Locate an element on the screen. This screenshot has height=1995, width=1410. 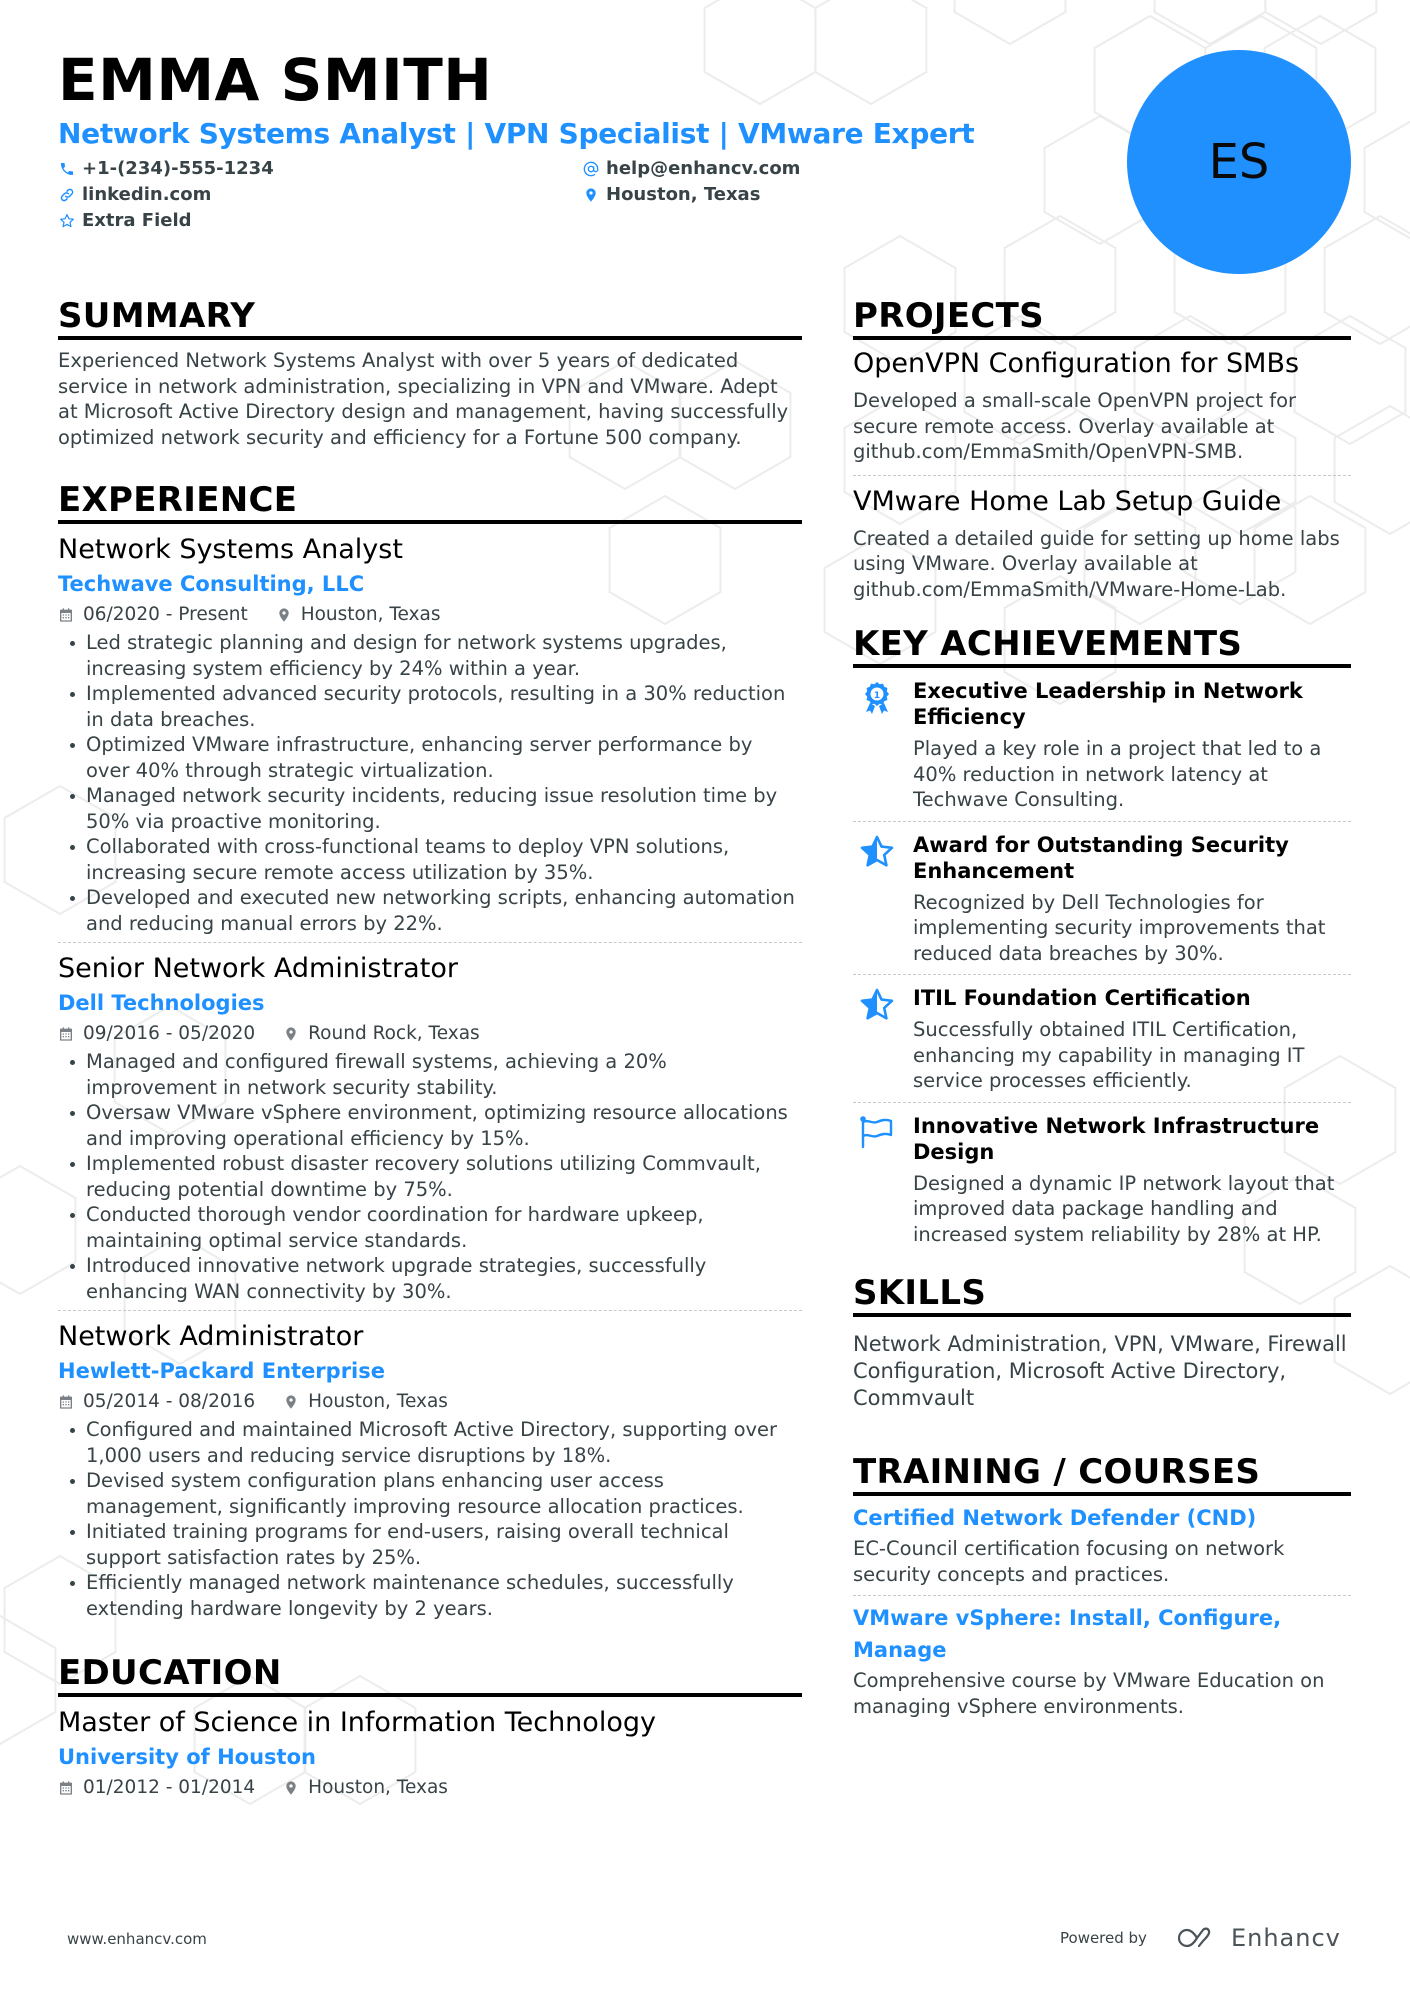
contact-linkedin: linkedin.com is located at coordinates (134, 195).